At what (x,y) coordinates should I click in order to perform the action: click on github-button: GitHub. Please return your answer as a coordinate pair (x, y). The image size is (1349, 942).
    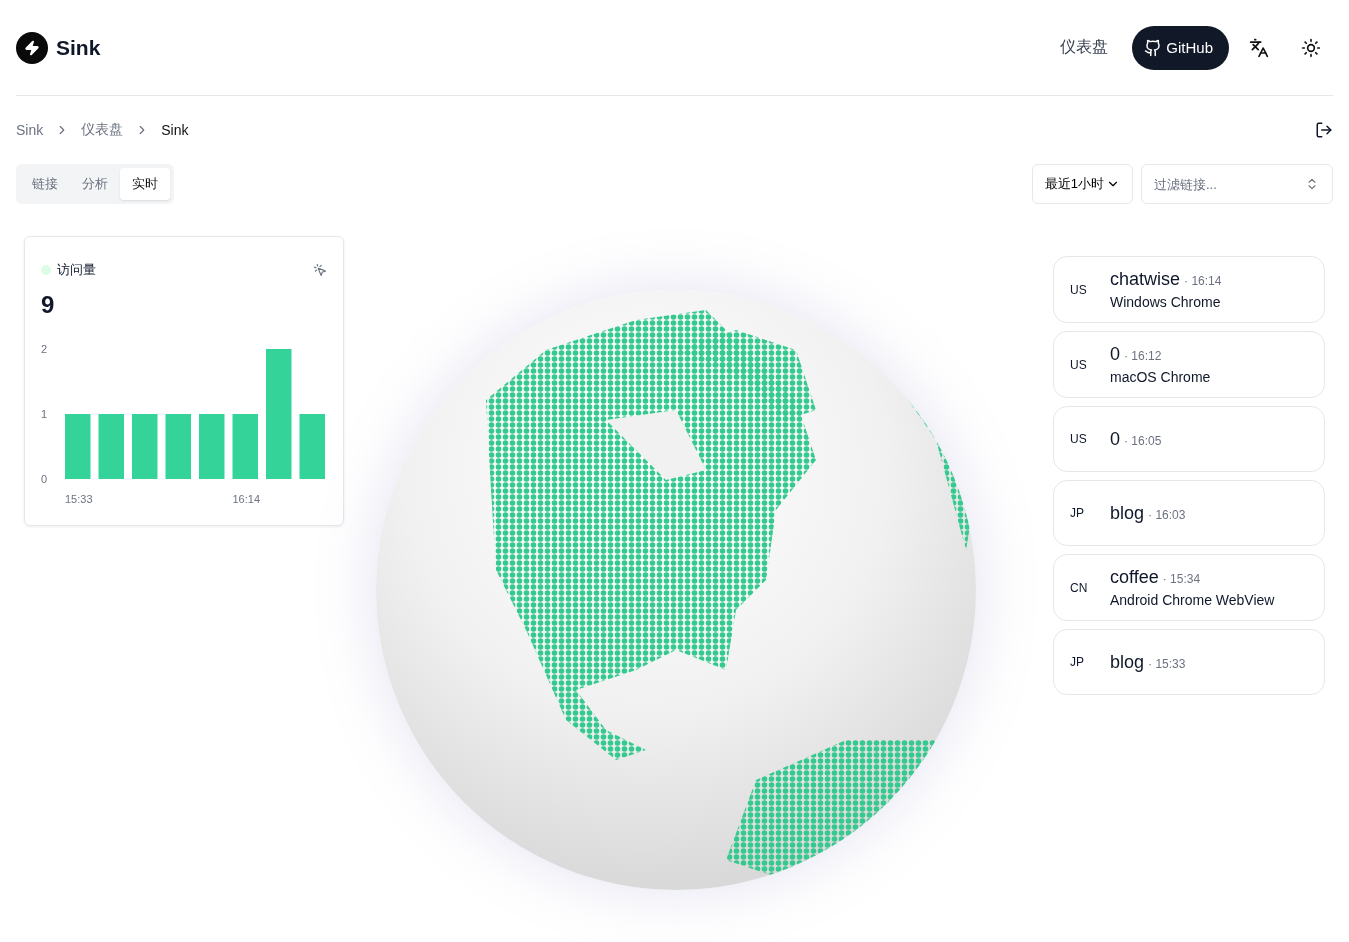
    Looking at the image, I should click on (1180, 47).